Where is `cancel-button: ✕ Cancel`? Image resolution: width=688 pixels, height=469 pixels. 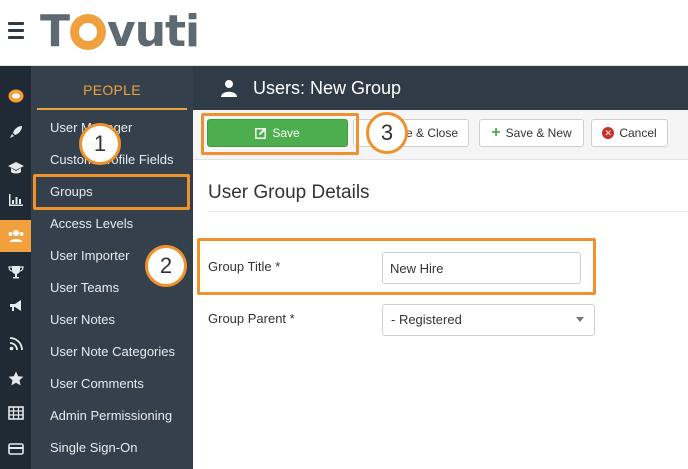
cancel-button: ✕ Cancel is located at coordinates (629, 133).